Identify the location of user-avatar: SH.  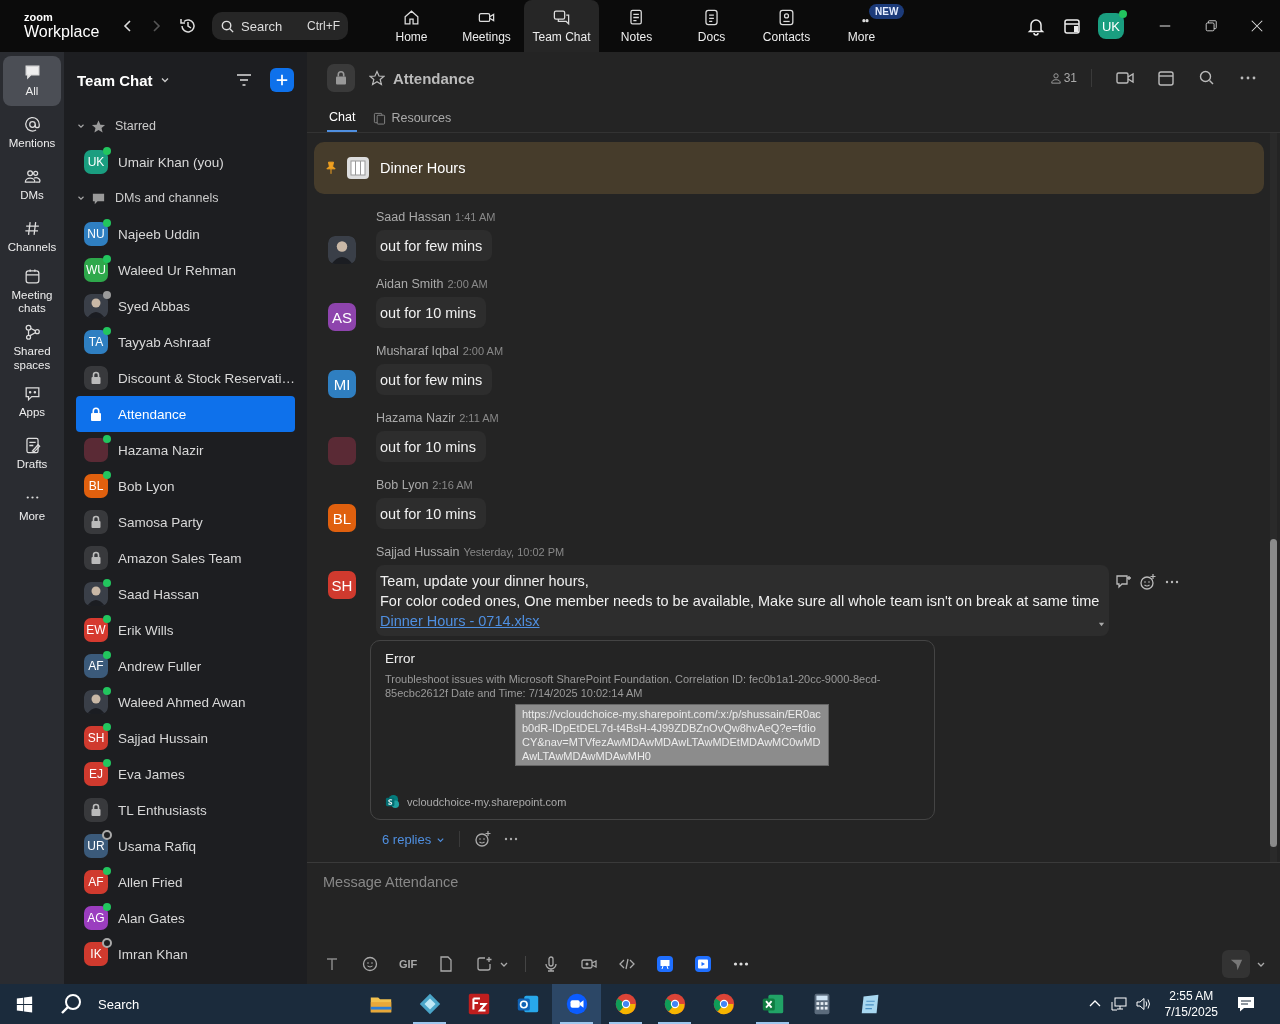
(96, 738).